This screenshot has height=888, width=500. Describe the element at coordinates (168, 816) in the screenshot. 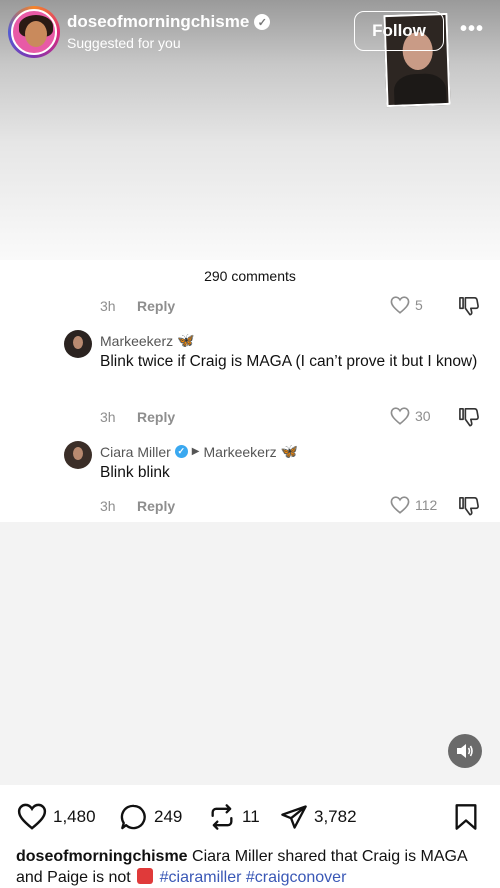

I see `comment-count: 249` at that location.